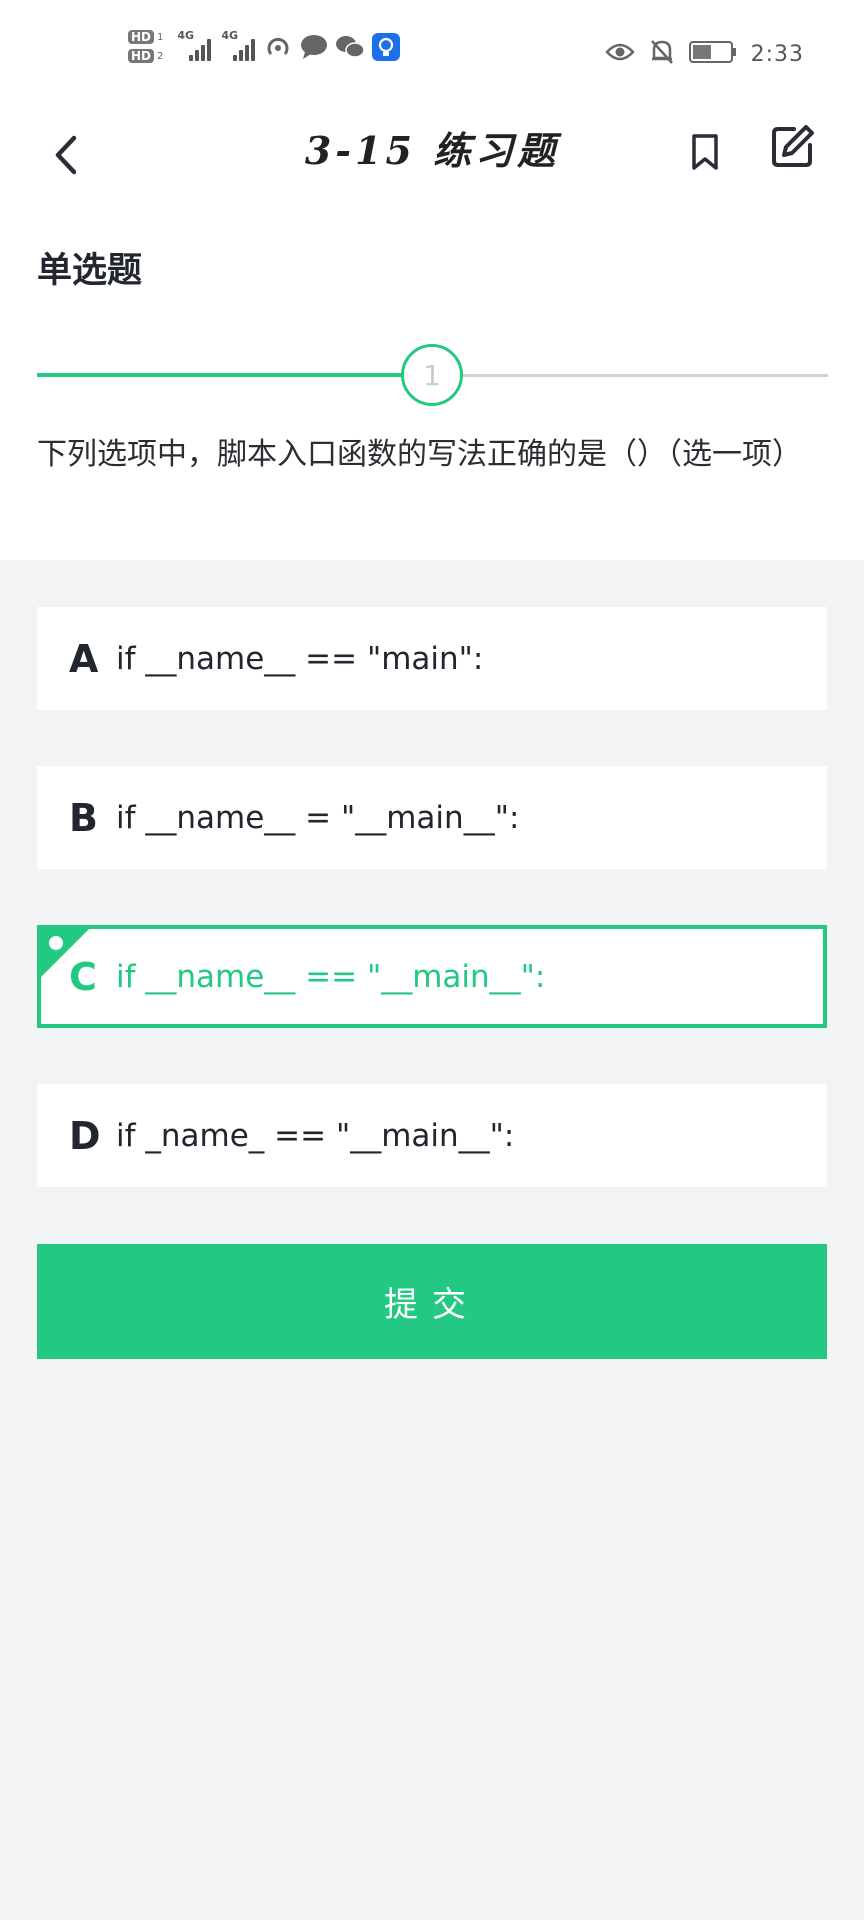  I want to click on bell-muted-icon, so click(662, 54).